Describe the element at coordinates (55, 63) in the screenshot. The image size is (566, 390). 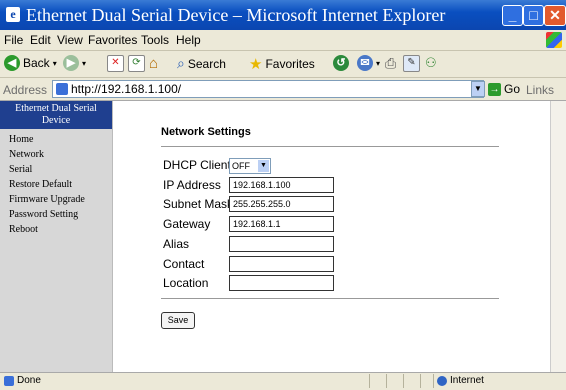
I see `back-dropdown-icon: ▾` at that location.